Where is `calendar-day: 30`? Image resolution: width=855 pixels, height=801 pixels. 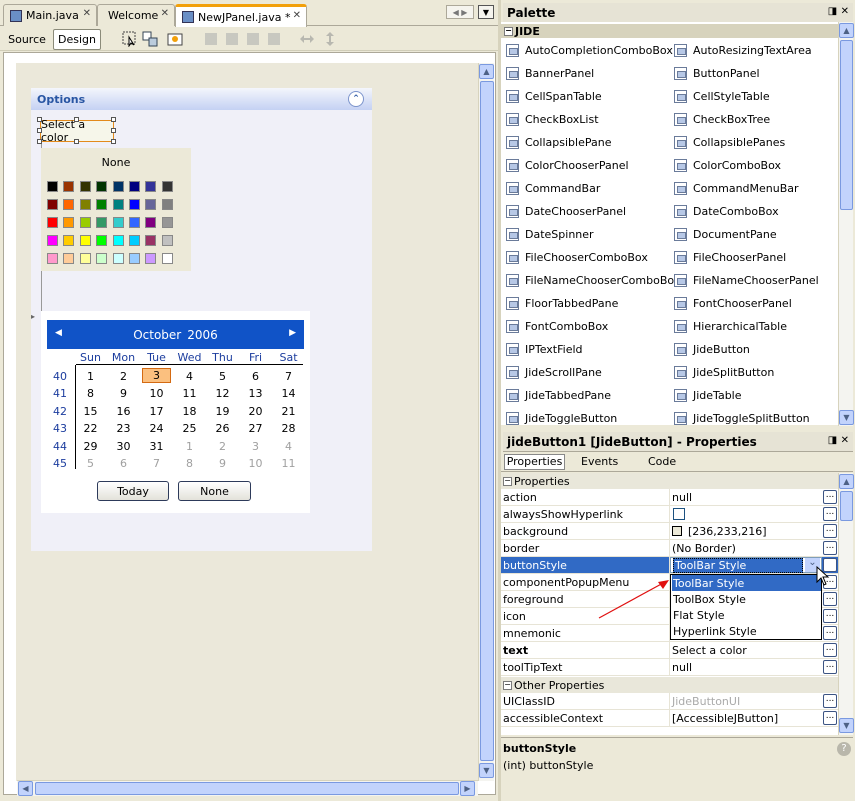
calendar-day: 30 is located at coordinates (123, 446).